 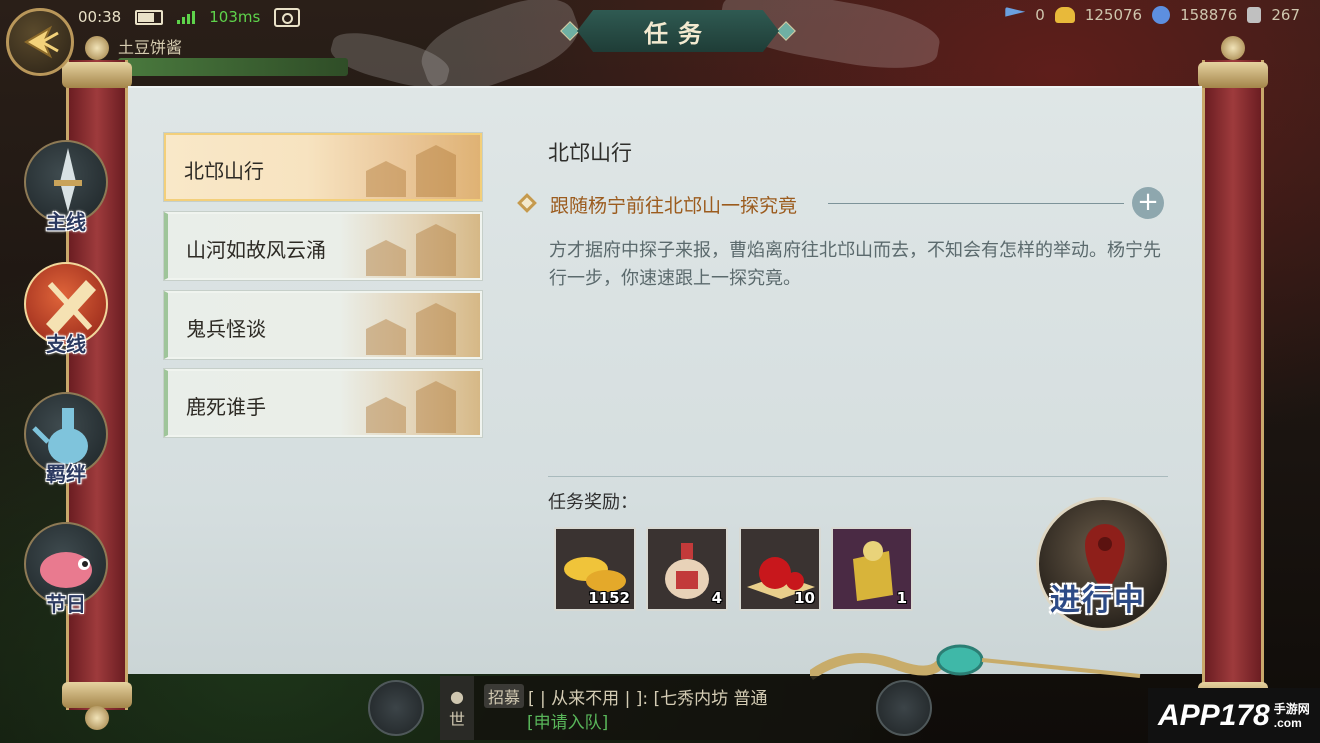 What do you see at coordinates (804, 598) in the screenshot?
I see `reward-count: 10` at bounding box center [804, 598].